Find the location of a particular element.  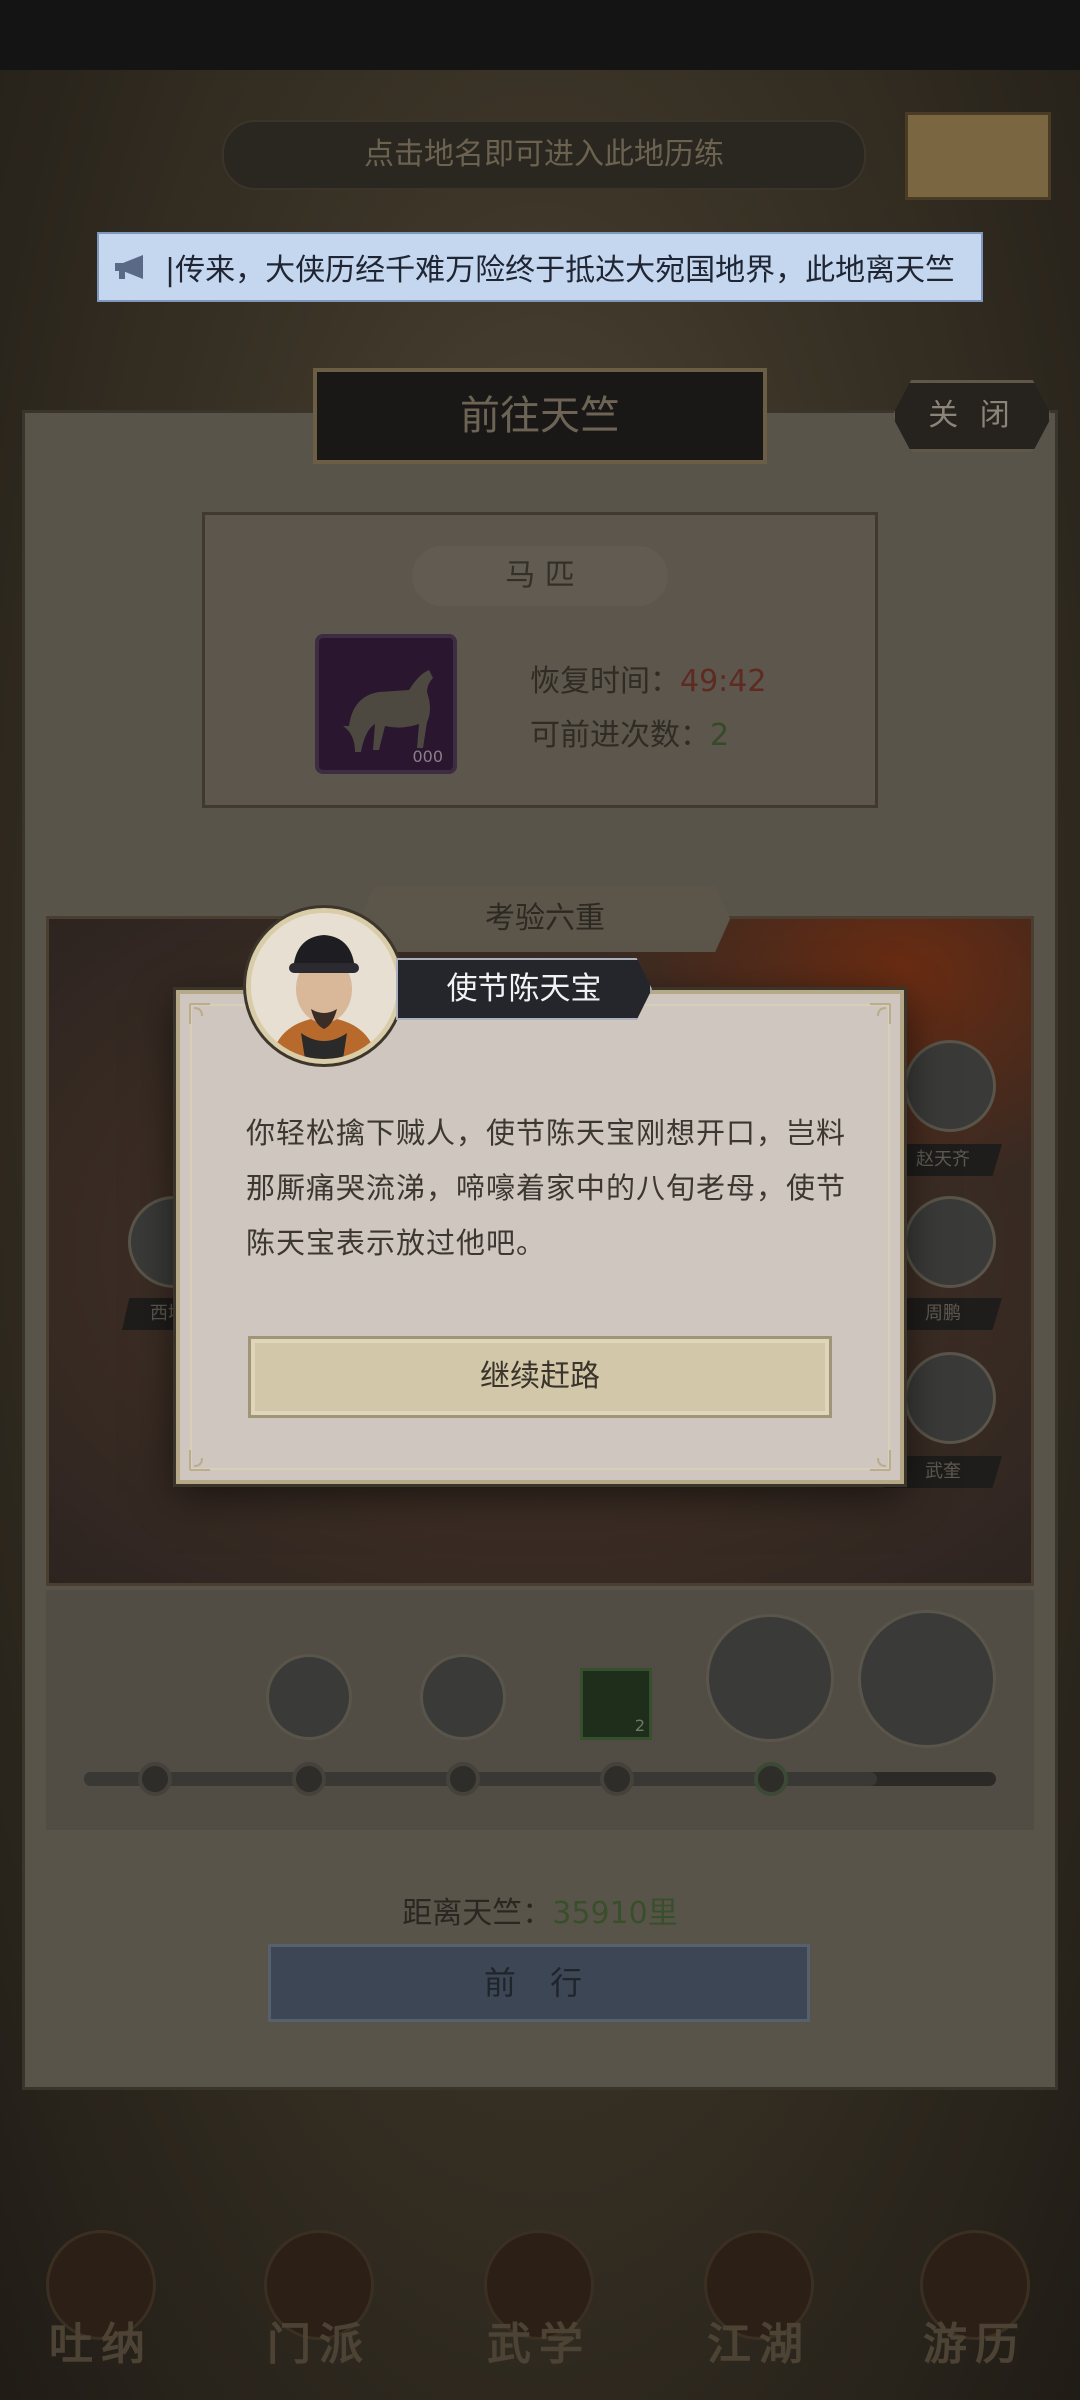

speaker-name: 使节陈天宝 is located at coordinates (524, 989).